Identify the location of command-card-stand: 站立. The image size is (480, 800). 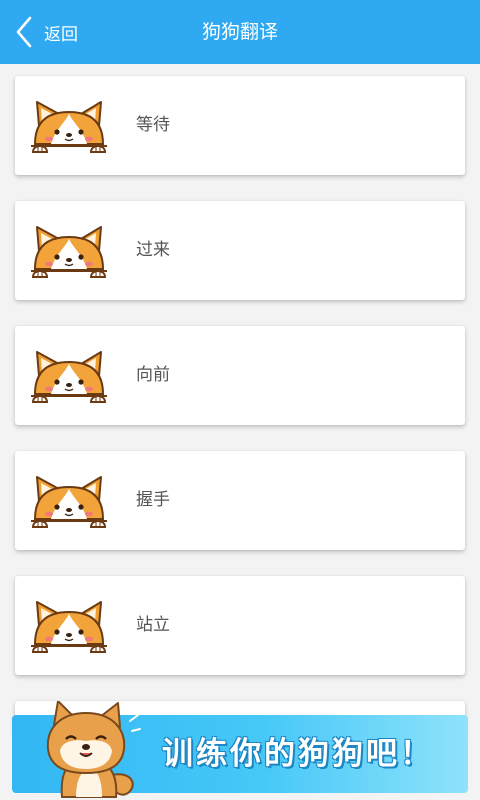
(240, 625).